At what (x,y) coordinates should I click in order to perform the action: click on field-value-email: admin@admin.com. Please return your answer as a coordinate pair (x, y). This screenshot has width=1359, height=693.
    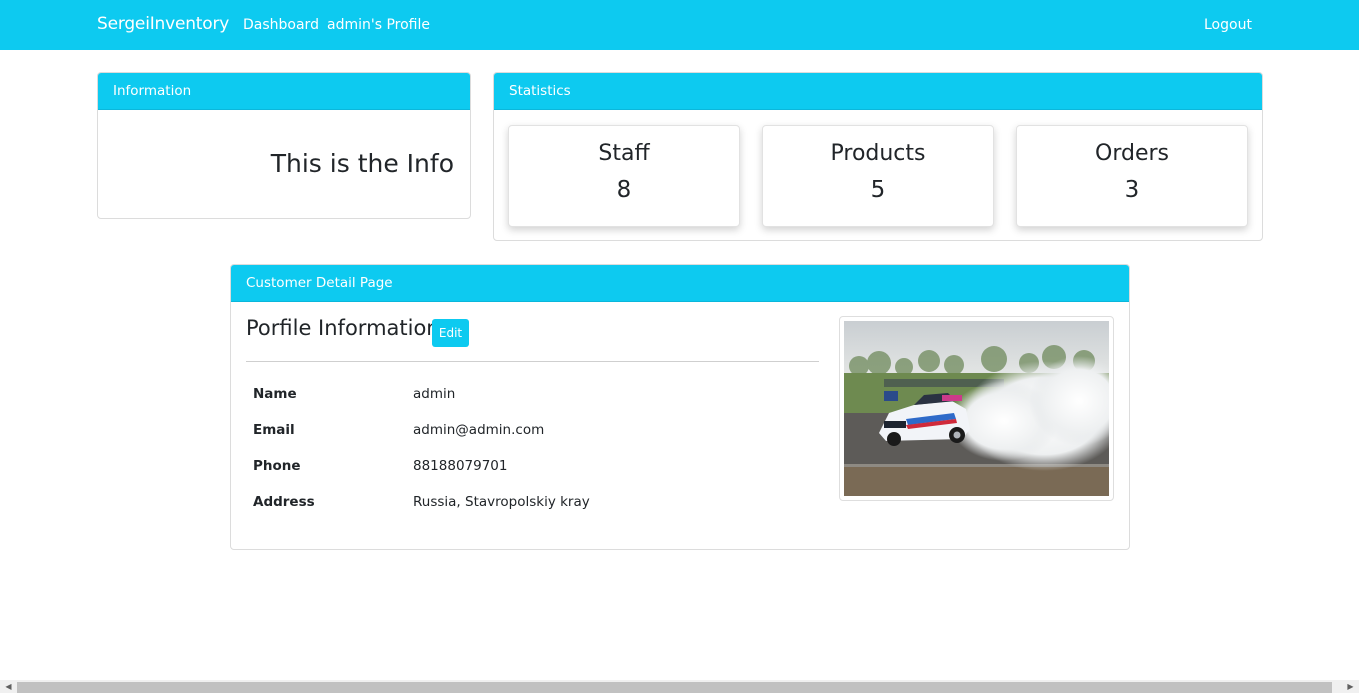
    Looking at the image, I should click on (479, 430).